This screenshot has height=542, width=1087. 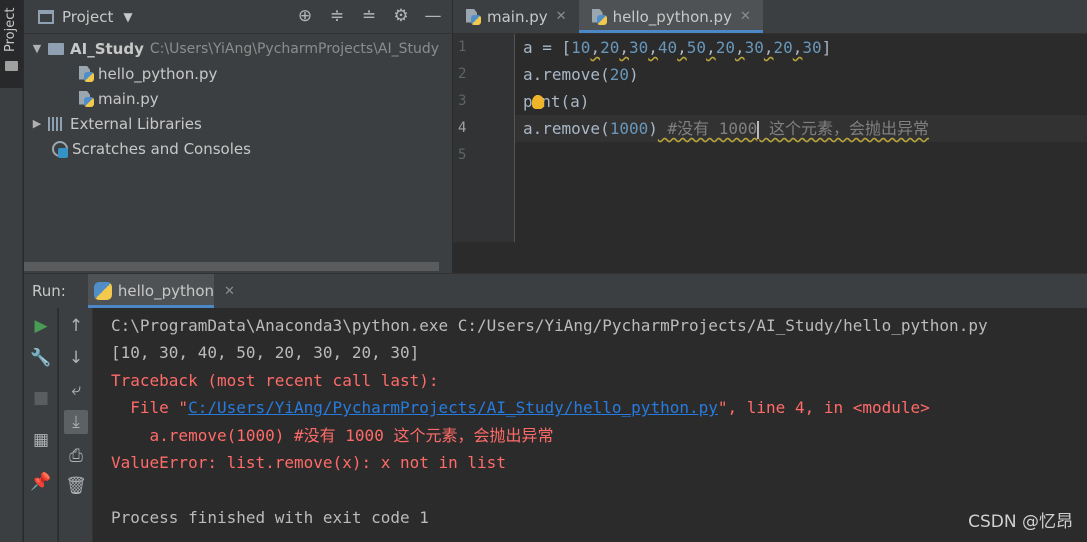 What do you see at coordinates (46, 16) in the screenshot?
I see `window-icon` at bounding box center [46, 16].